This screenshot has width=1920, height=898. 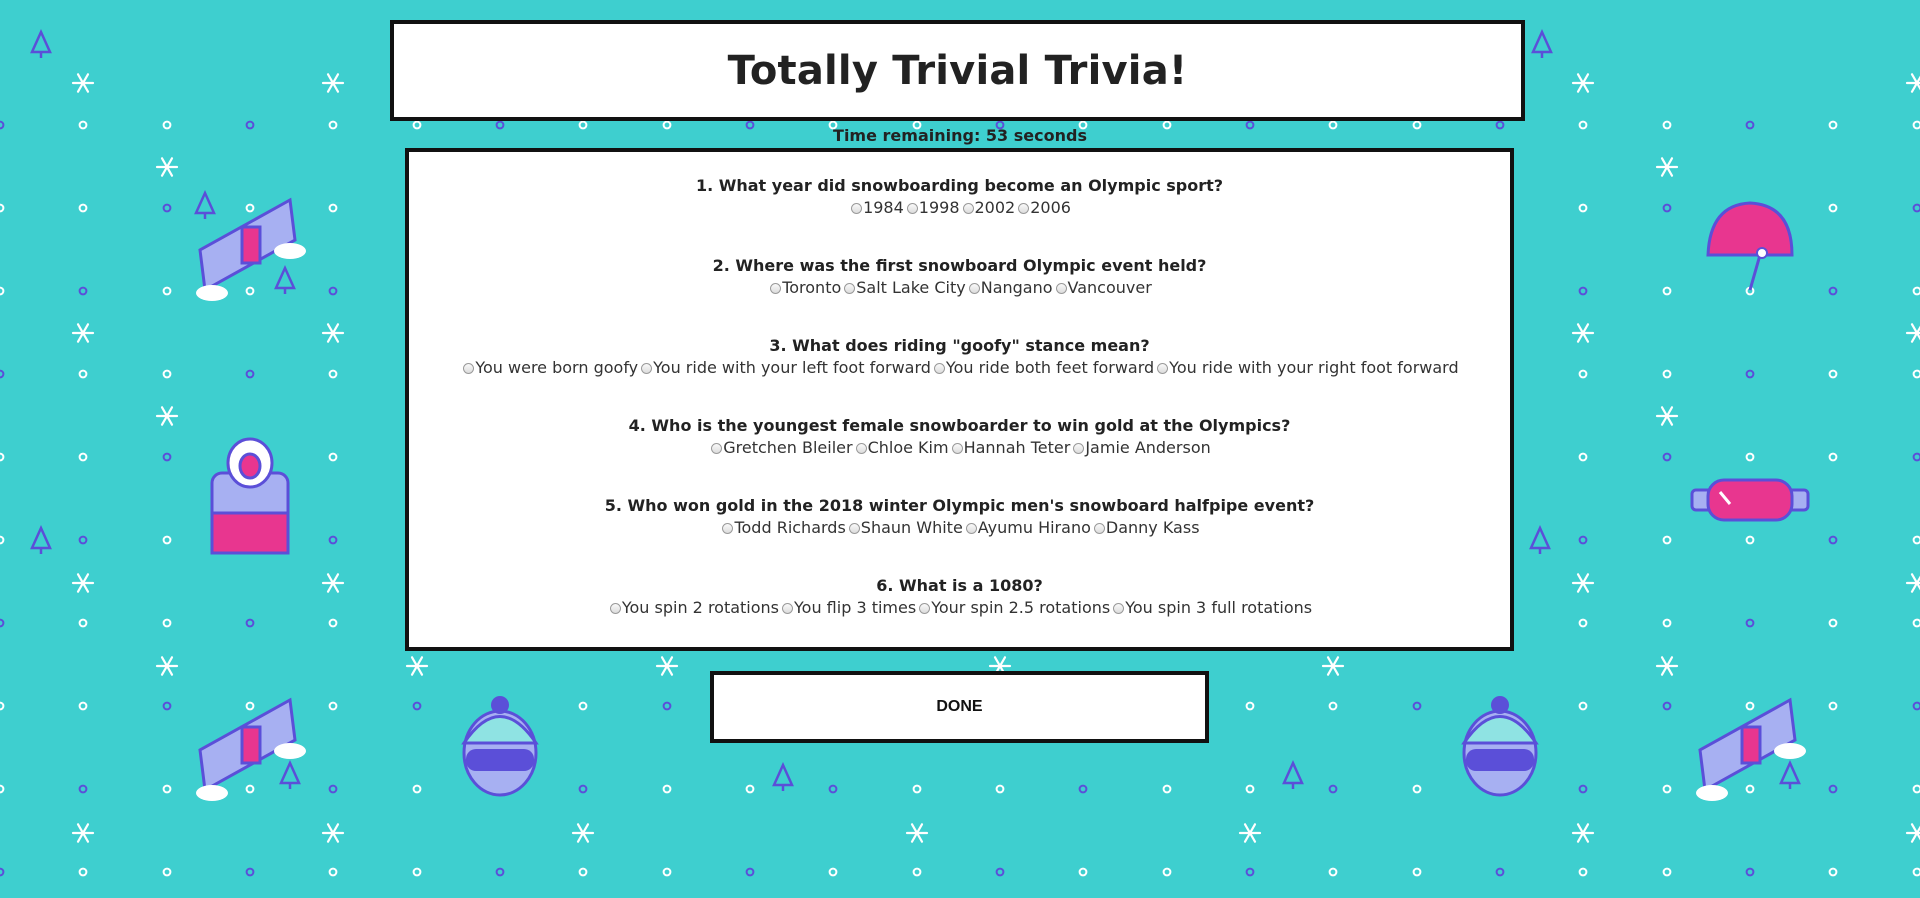 What do you see at coordinates (857, 208) in the screenshot?
I see `q1-option-1-radio` at bounding box center [857, 208].